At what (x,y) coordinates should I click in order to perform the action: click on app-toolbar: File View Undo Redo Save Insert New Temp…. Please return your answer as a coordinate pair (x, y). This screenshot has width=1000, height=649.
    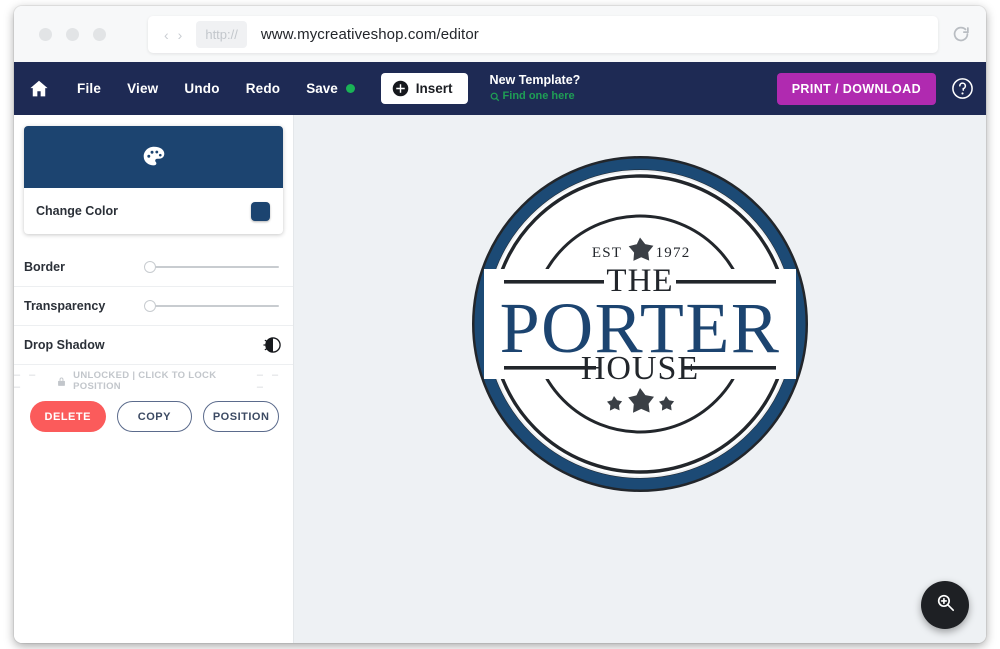
    Looking at the image, I should click on (500, 88).